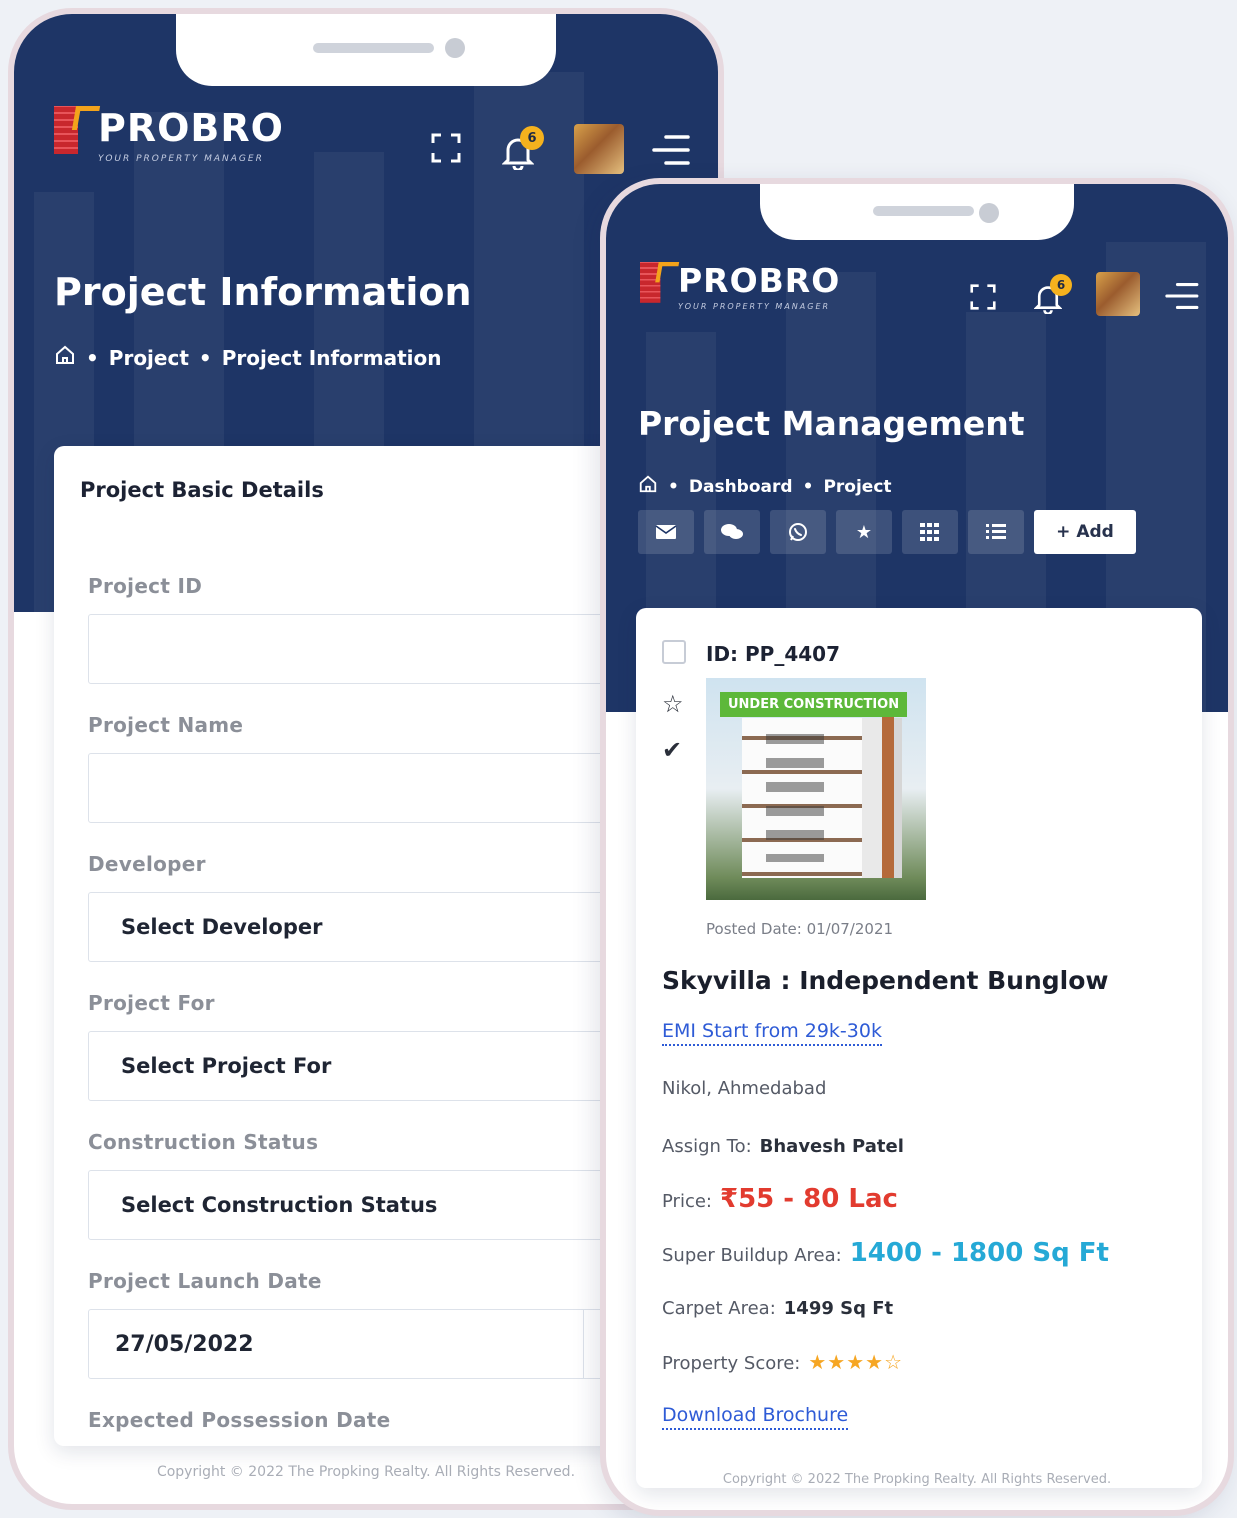 Image resolution: width=1237 pixels, height=1518 pixels. Describe the element at coordinates (672, 750) in the screenshot. I see `check-icon: ✔` at that location.